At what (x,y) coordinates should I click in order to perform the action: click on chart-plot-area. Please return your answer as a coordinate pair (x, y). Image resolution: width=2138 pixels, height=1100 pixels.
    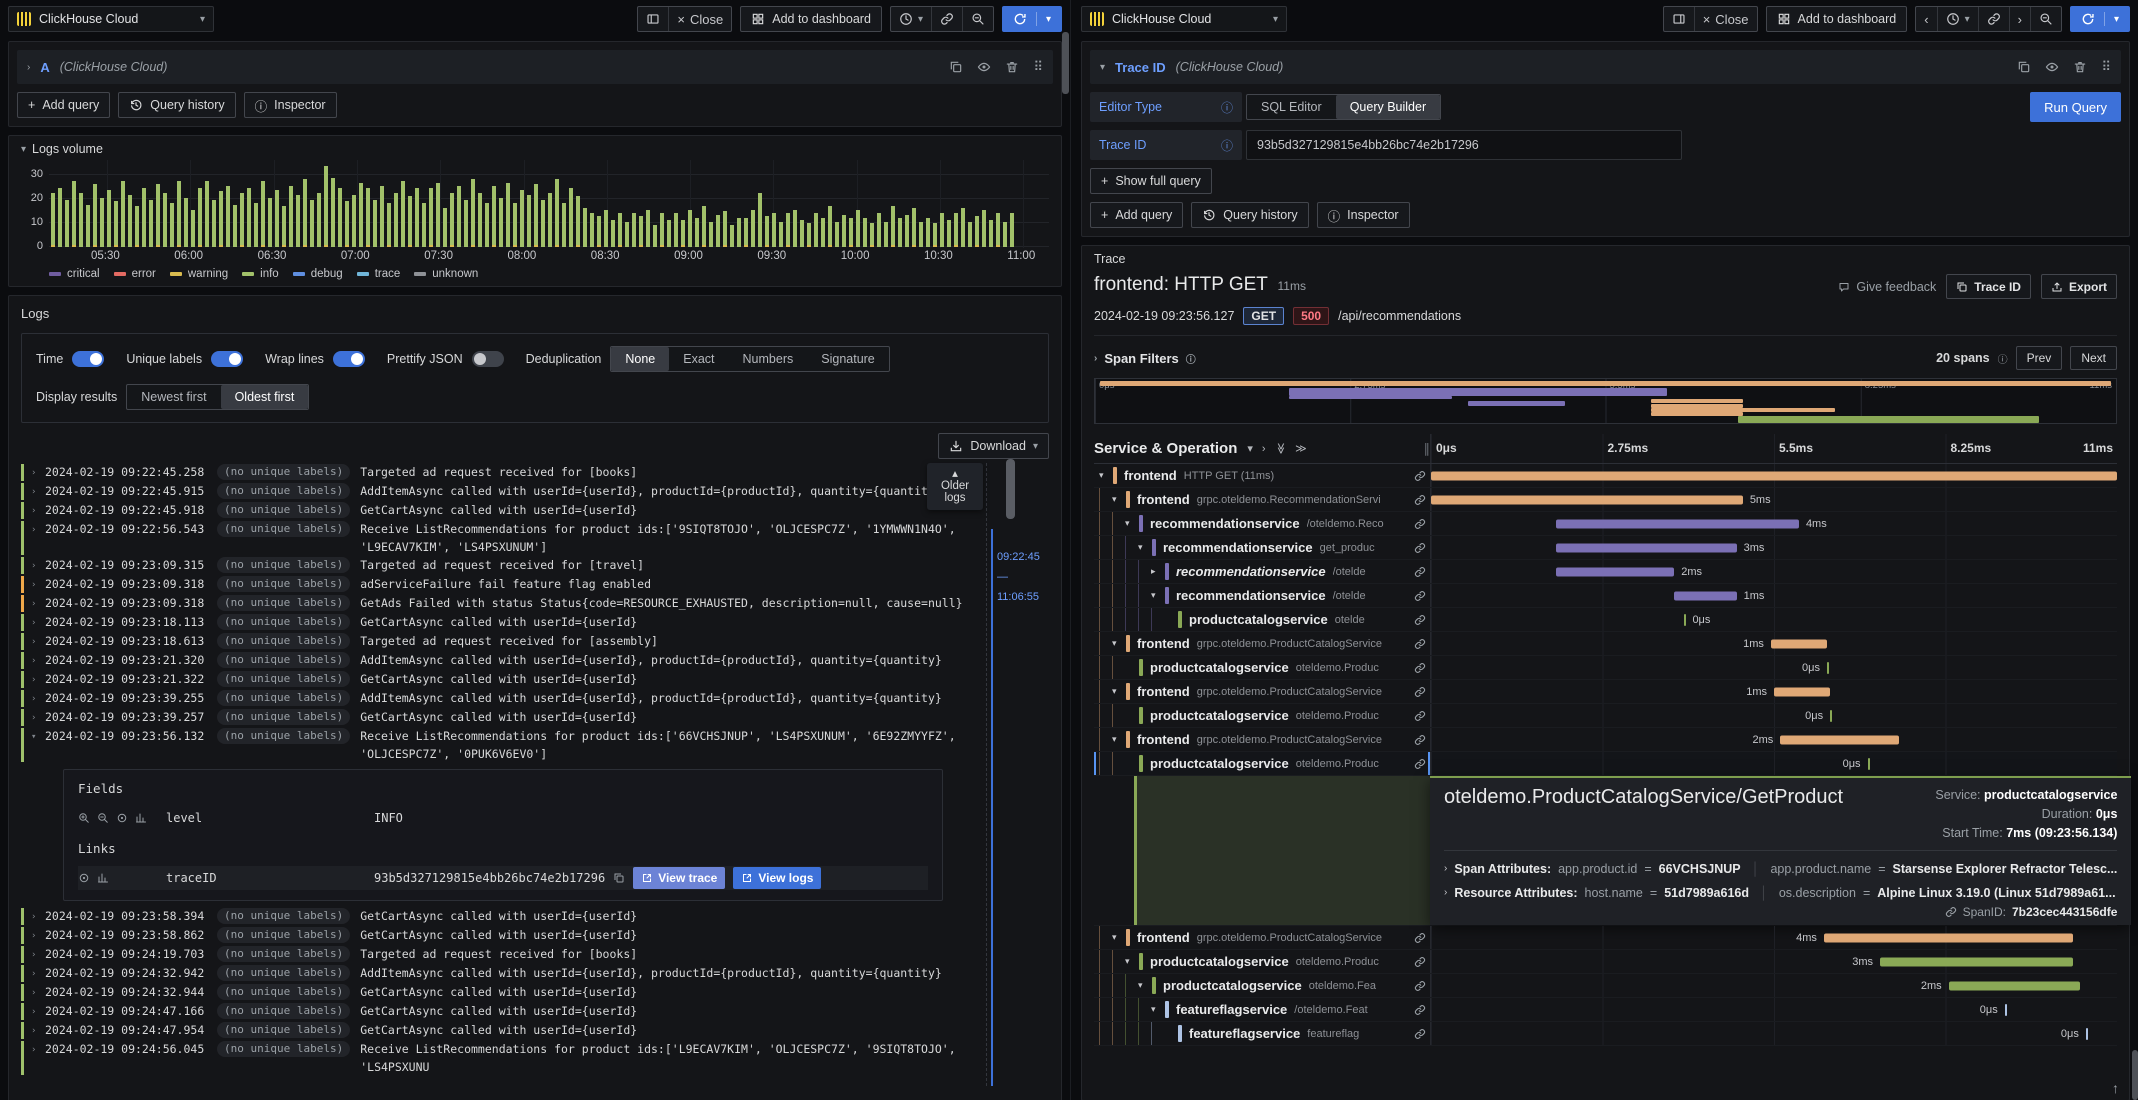
    Looking at the image, I should click on (549, 204).